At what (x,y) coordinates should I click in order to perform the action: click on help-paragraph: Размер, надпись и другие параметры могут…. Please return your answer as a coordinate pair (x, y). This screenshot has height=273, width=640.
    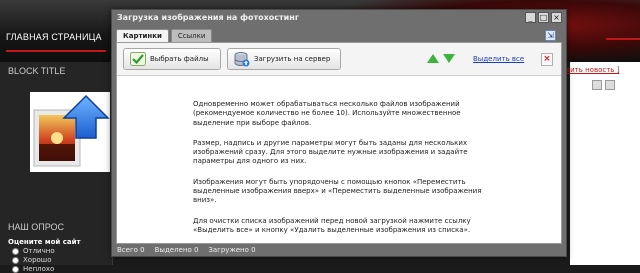
    Looking at the image, I should click on (330, 152).